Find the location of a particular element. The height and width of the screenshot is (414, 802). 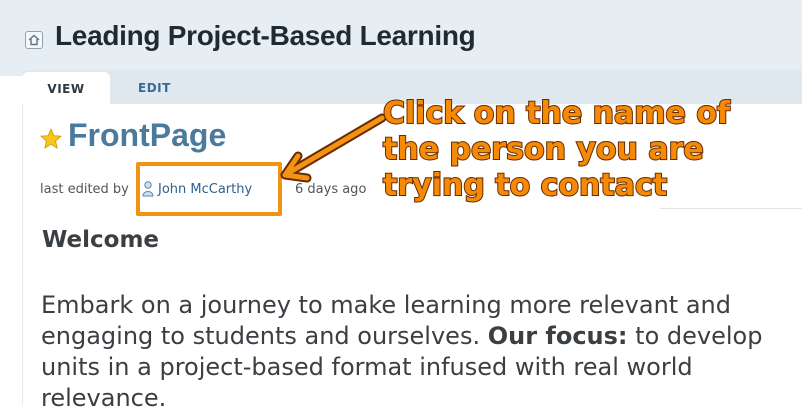

callout-line: Click on the name of is located at coordinates (556, 113).